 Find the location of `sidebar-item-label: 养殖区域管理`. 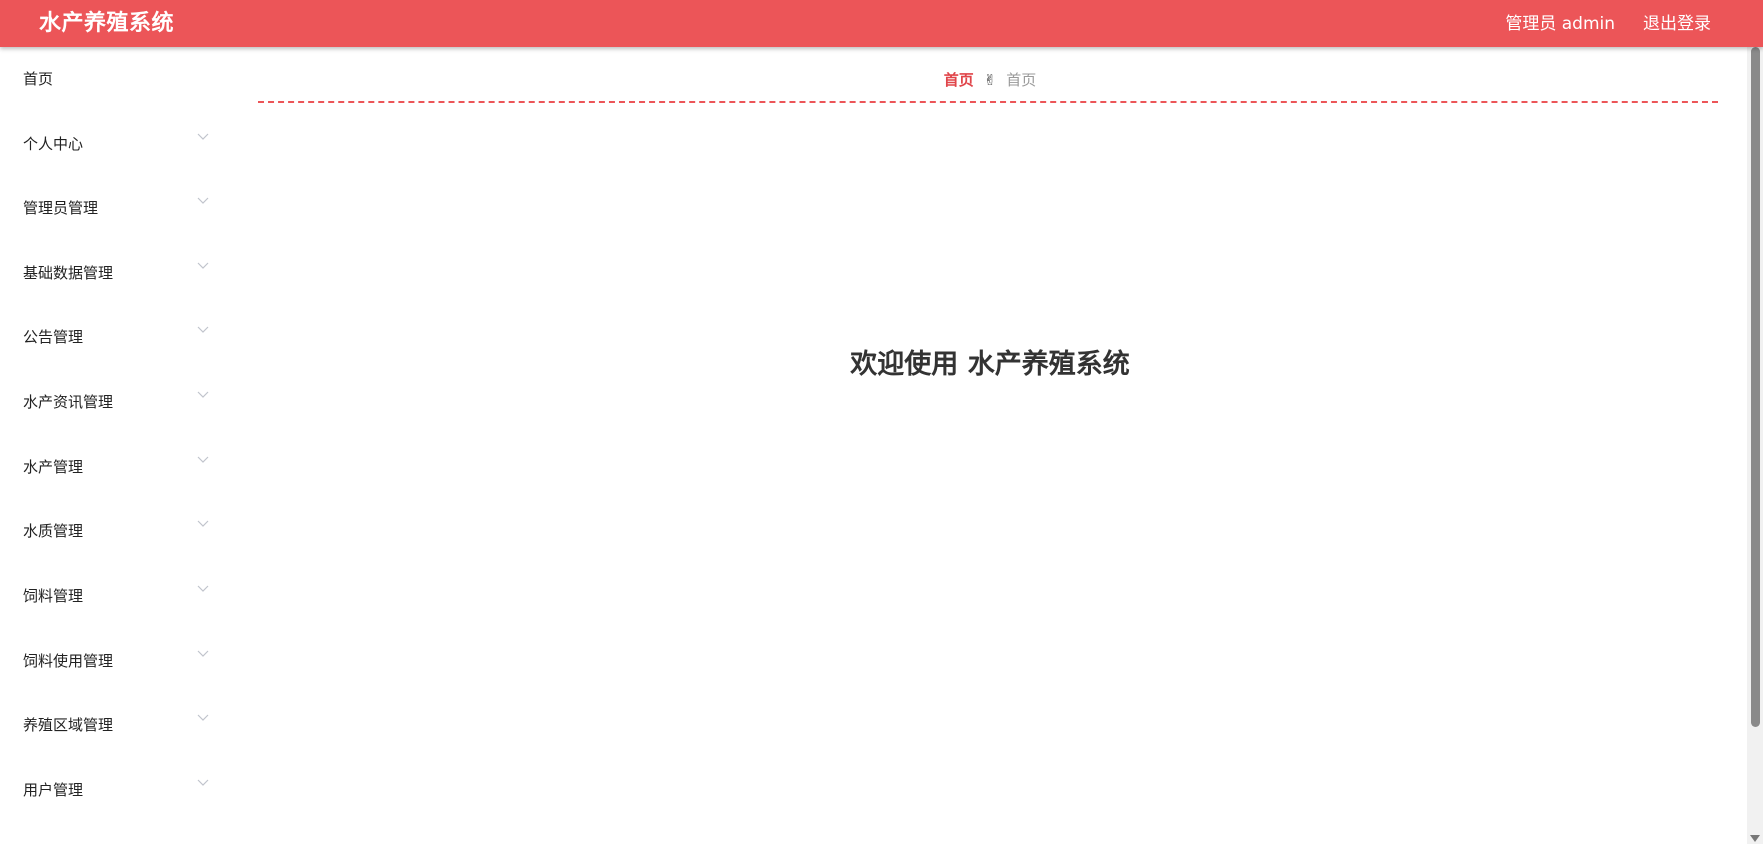

sidebar-item-label: 养殖区域管理 is located at coordinates (68, 725).